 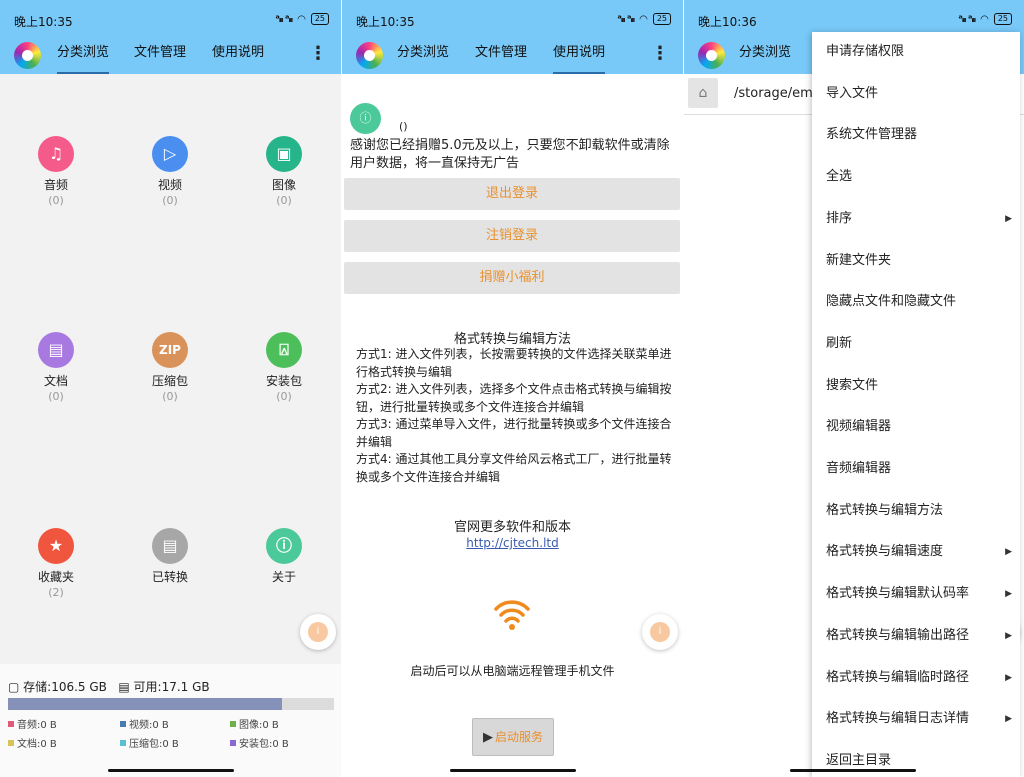 I want to click on menu-item: 格式转换与编辑默认码率 ▶, so click(x=921, y=594).